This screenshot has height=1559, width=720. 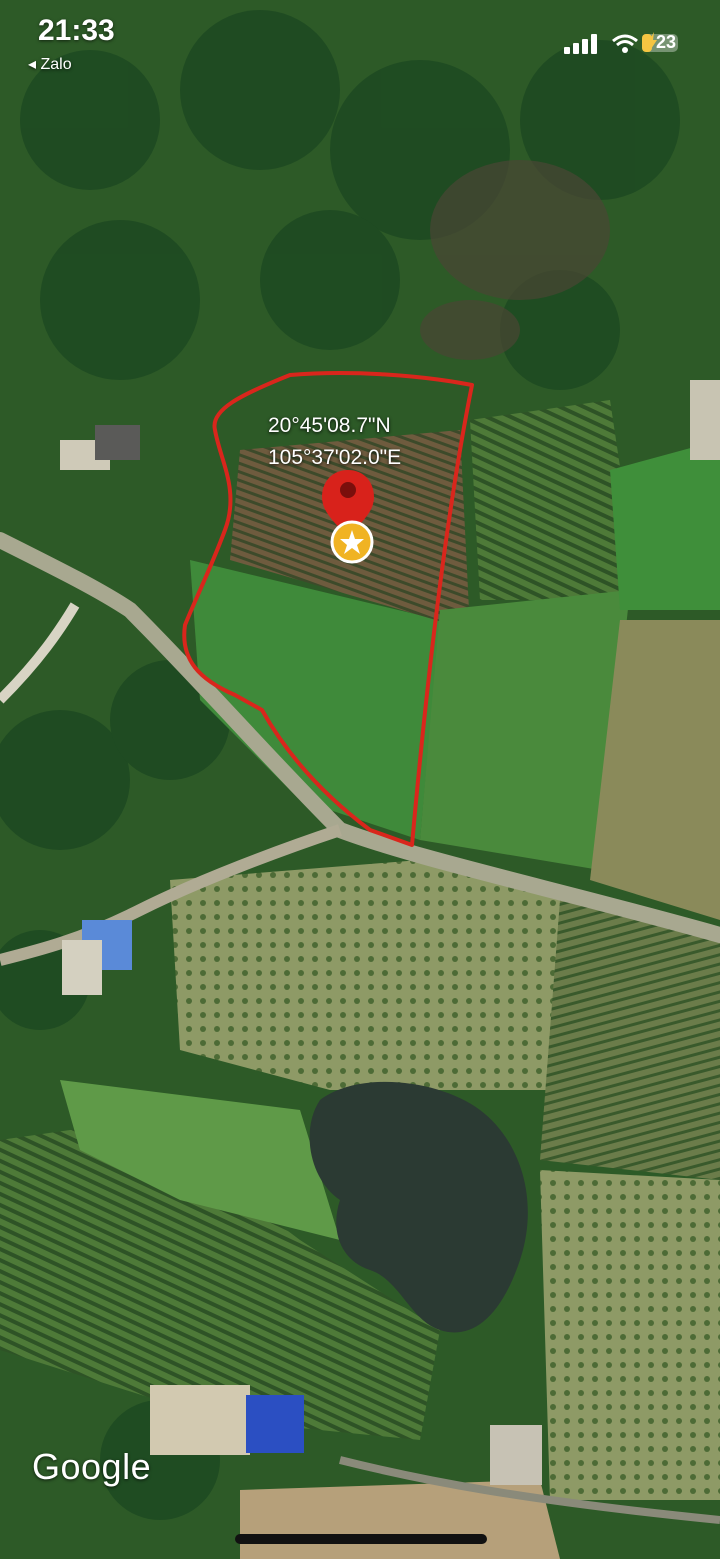 I want to click on latitude-label: 20°45'08.7"N, so click(x=329, y=425).